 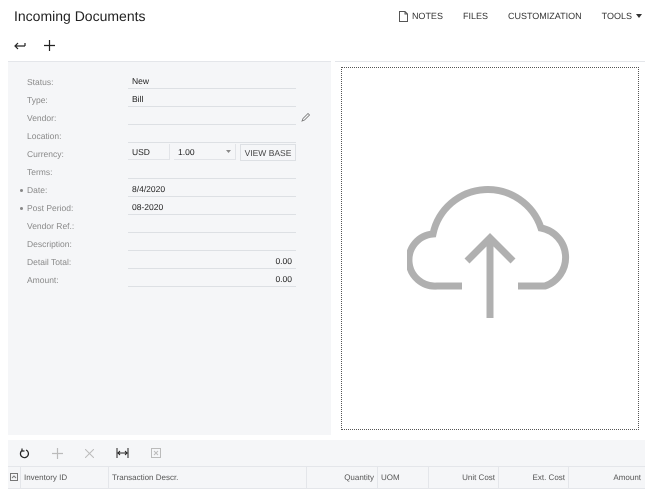 What do you see at coordinates (46, 154) in the screenshot?
I see `field-label: Currency:` at bounding box center [46, 154].